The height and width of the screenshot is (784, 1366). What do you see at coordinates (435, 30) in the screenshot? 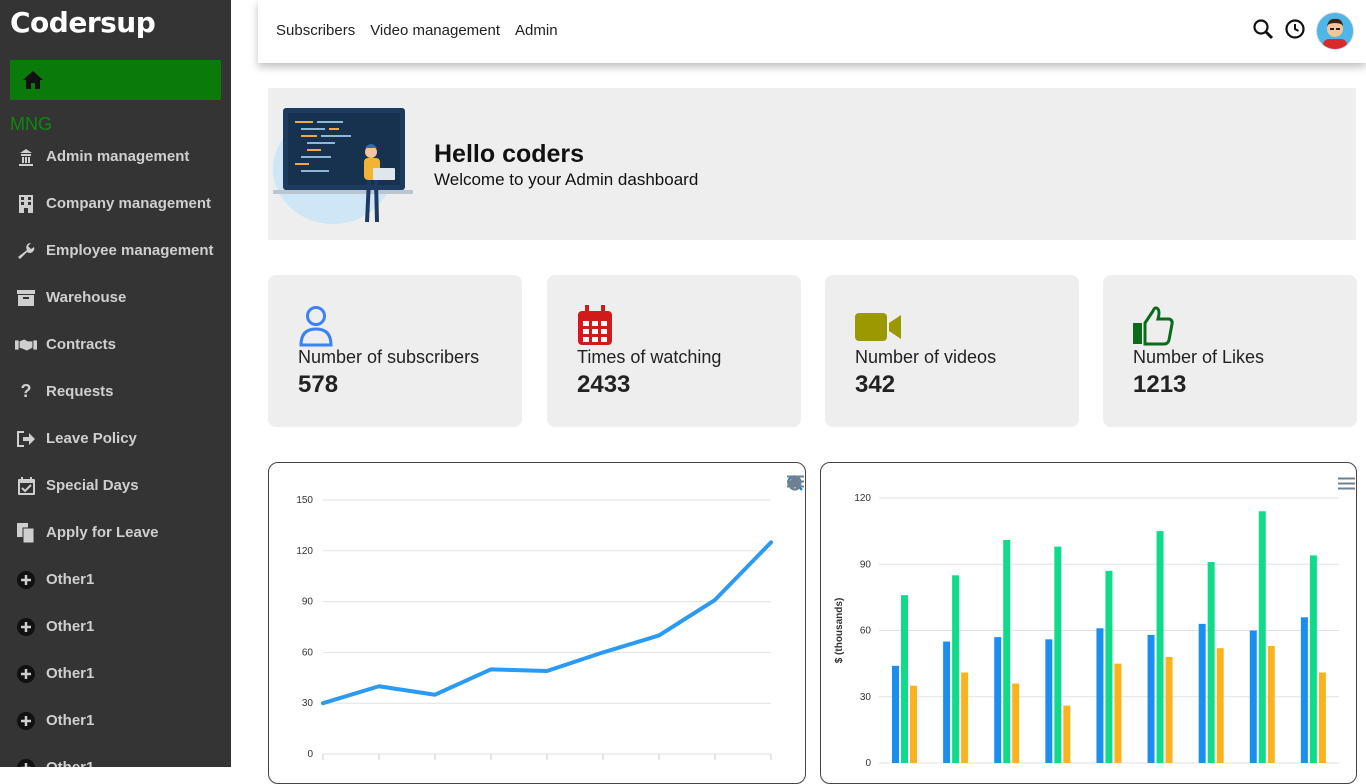
I see `nav-link-video-management: Video management` at bounding box center [435, 30].